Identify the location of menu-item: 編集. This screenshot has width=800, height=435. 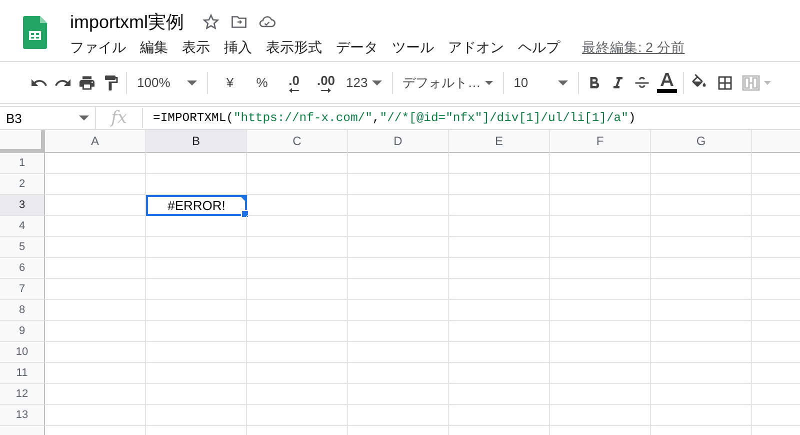
(161, 48).